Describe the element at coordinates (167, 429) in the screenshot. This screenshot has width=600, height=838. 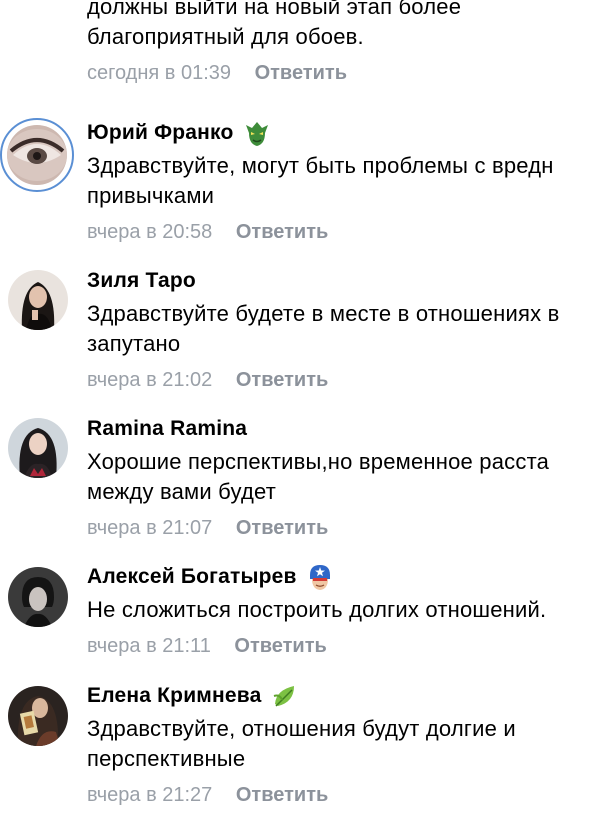
I see `author-name: Ramina Ramina` at that location.